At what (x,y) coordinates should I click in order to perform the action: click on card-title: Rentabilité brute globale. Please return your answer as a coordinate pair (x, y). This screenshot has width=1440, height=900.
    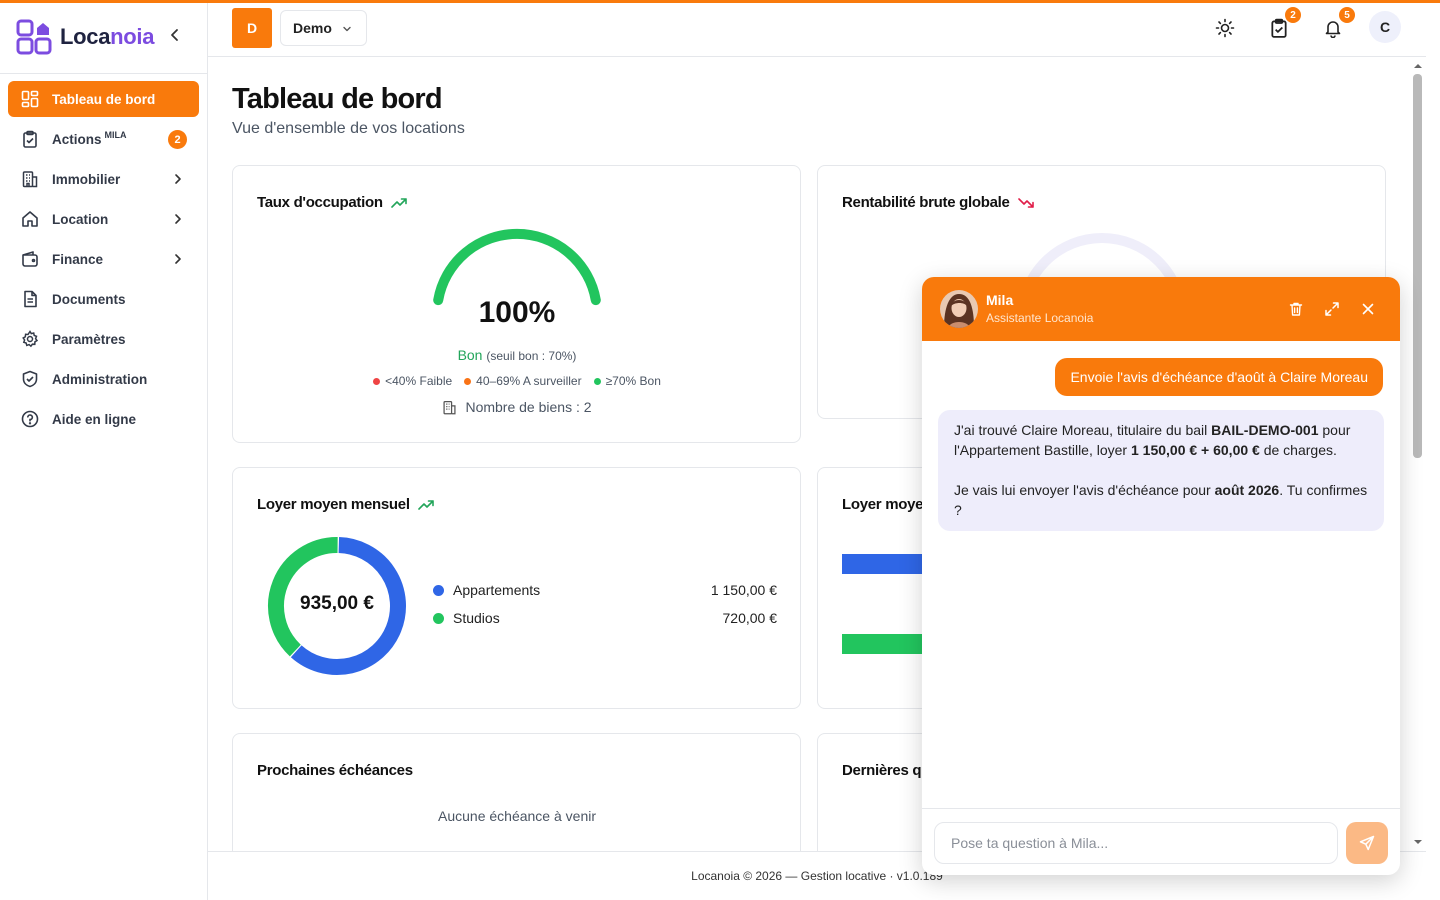
    Looking at the image, I should click on (938, 202).